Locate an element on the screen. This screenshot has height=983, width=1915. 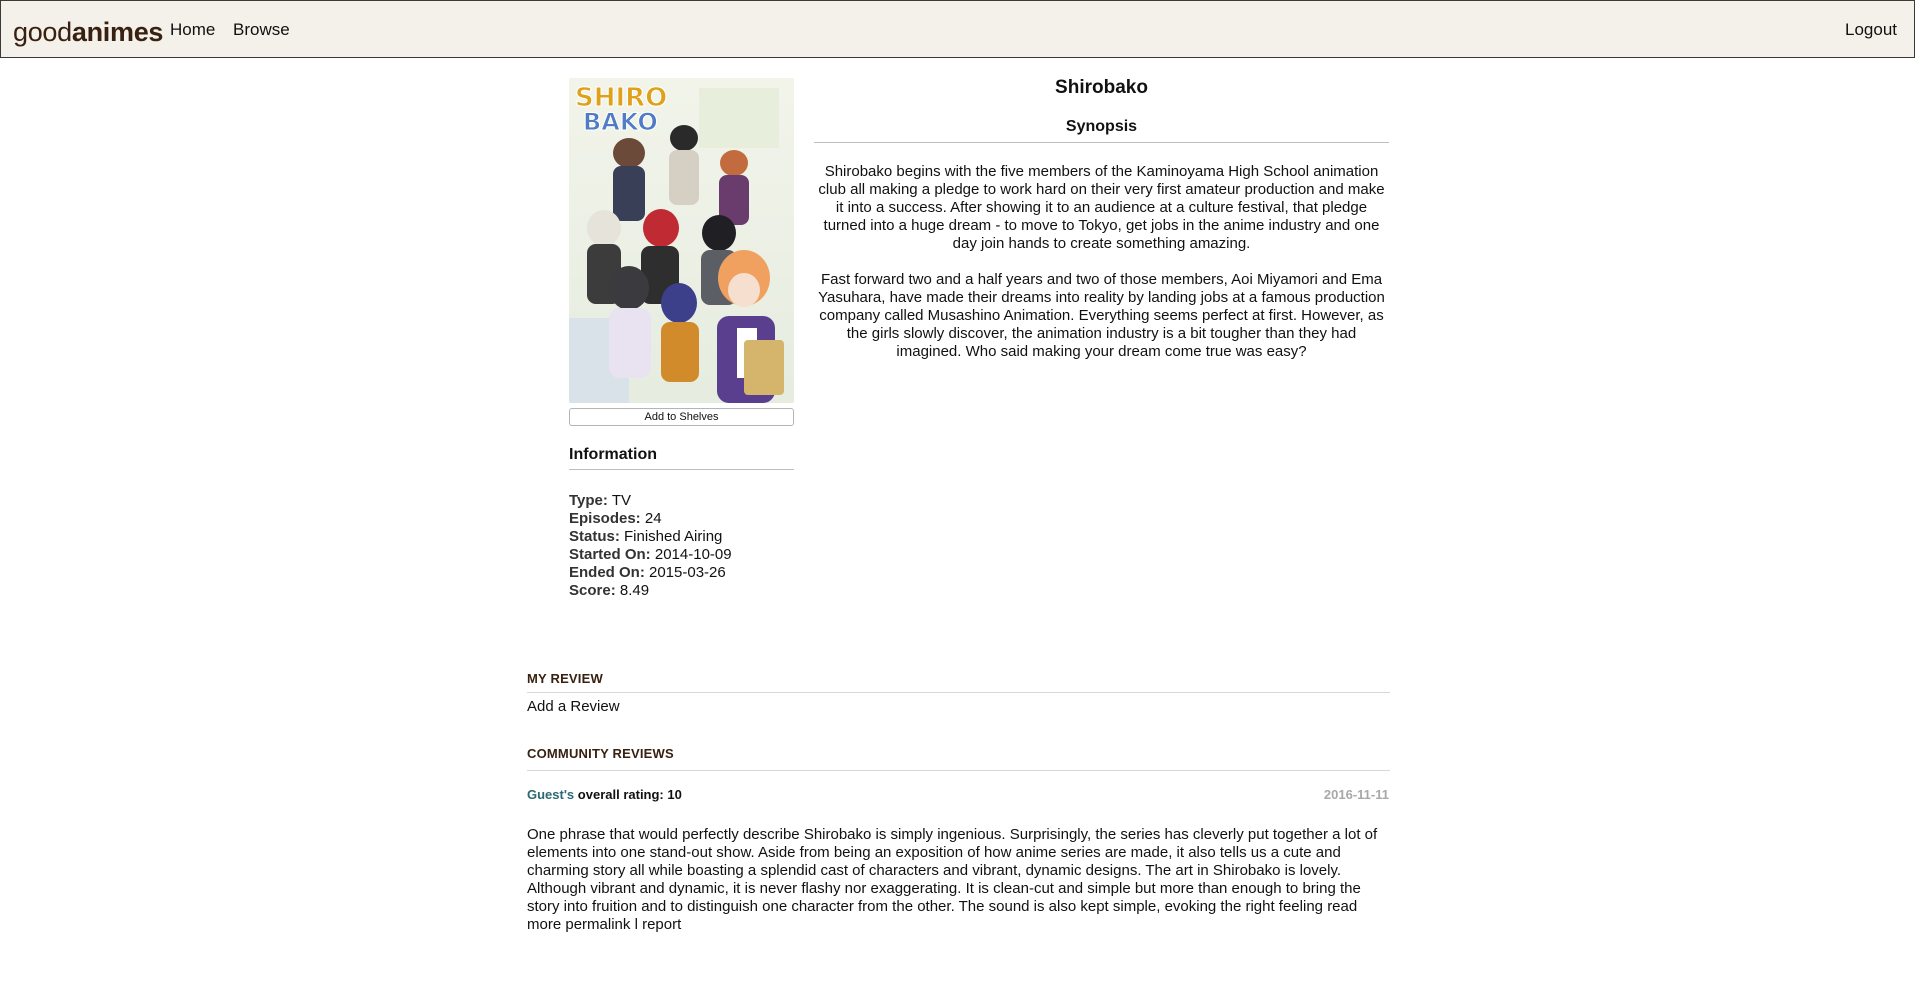
info-label: Episodes: is located at coordinates (605, 518).